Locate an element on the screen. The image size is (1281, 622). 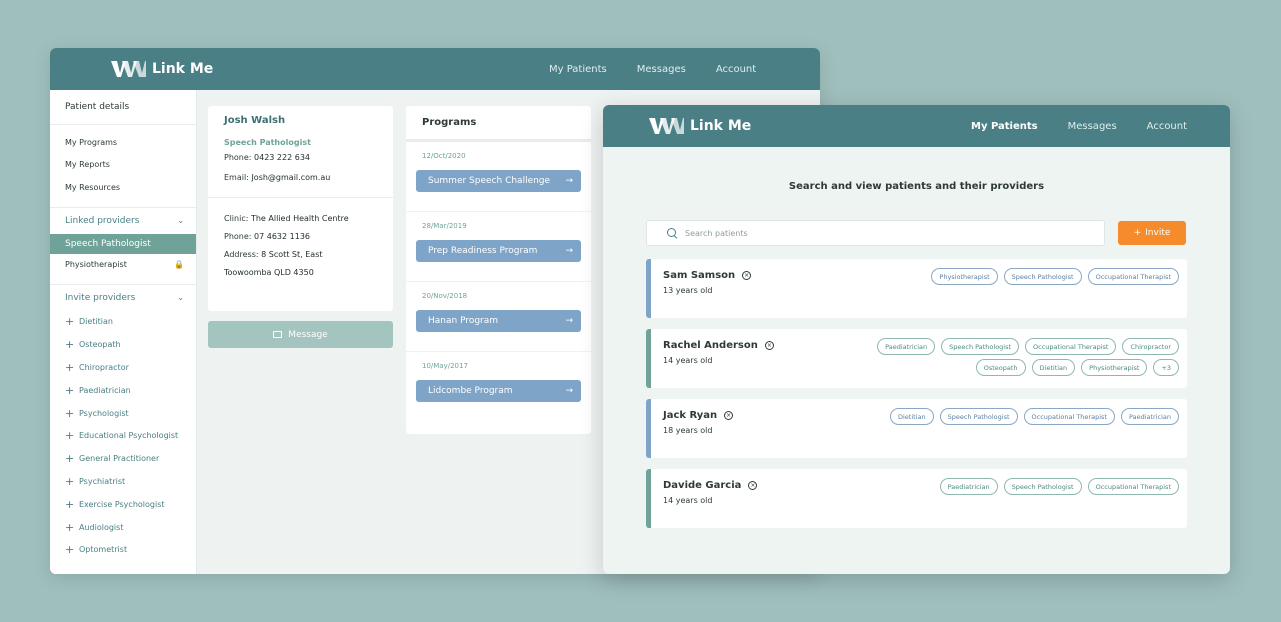
search-input is located at coordinates (875, 233).